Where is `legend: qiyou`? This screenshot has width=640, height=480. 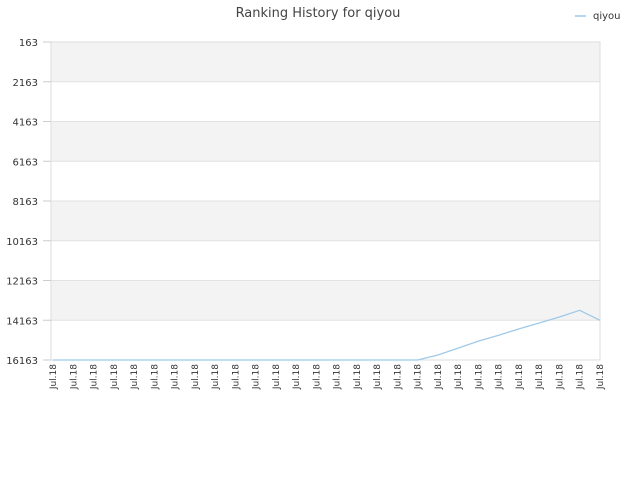 legend: qiyou is located at coordinates (598, 16).